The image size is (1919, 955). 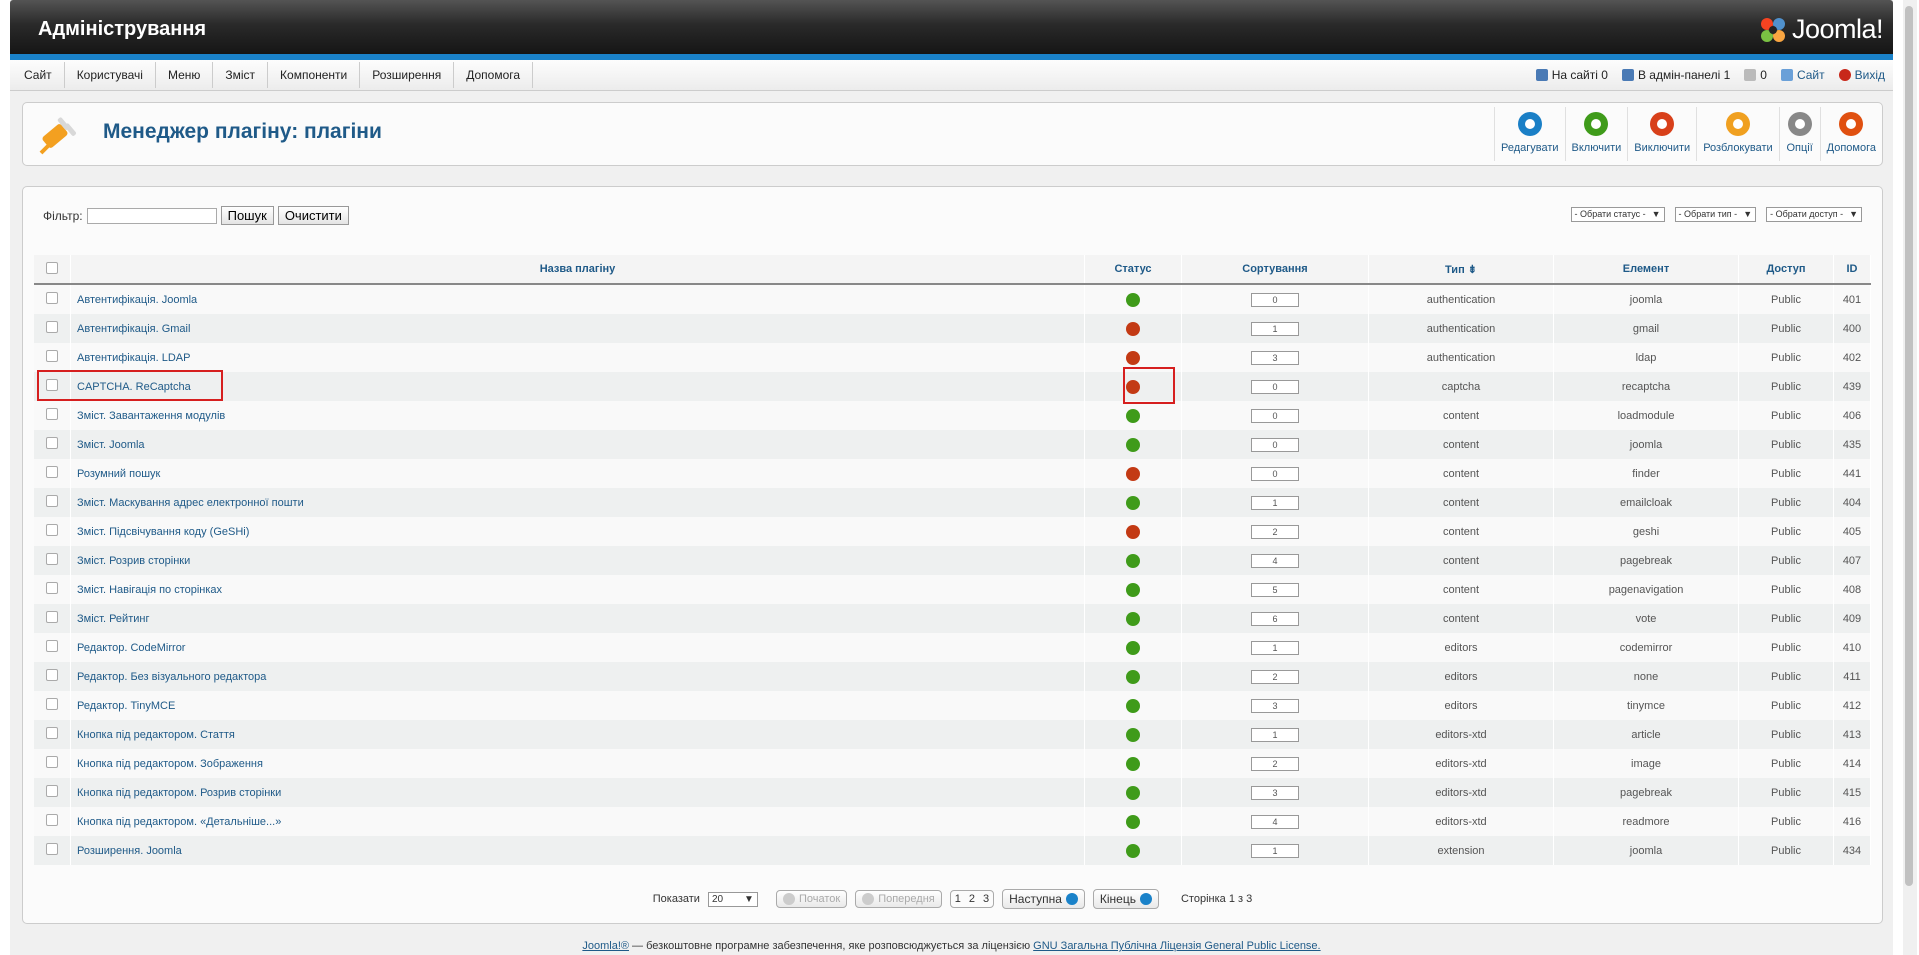 What do you see at coordinates (113, 619) in the screenshot?
I see `plugin-name-link: Зміст. Рейтинг` at bounding box center [113, 619].